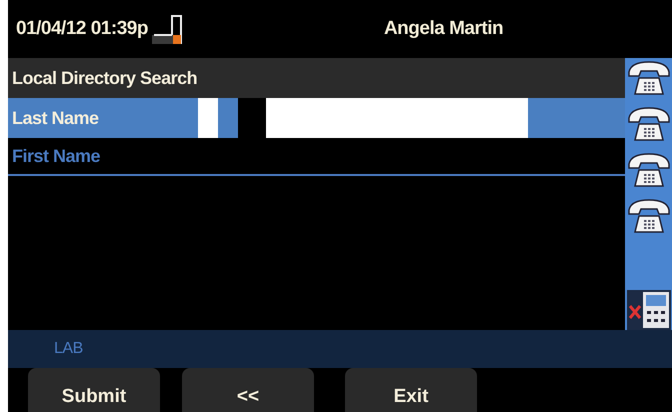  Describe the element at coordinates (57, 156) in the screenshot. I see `field-label: First Name` at that location.